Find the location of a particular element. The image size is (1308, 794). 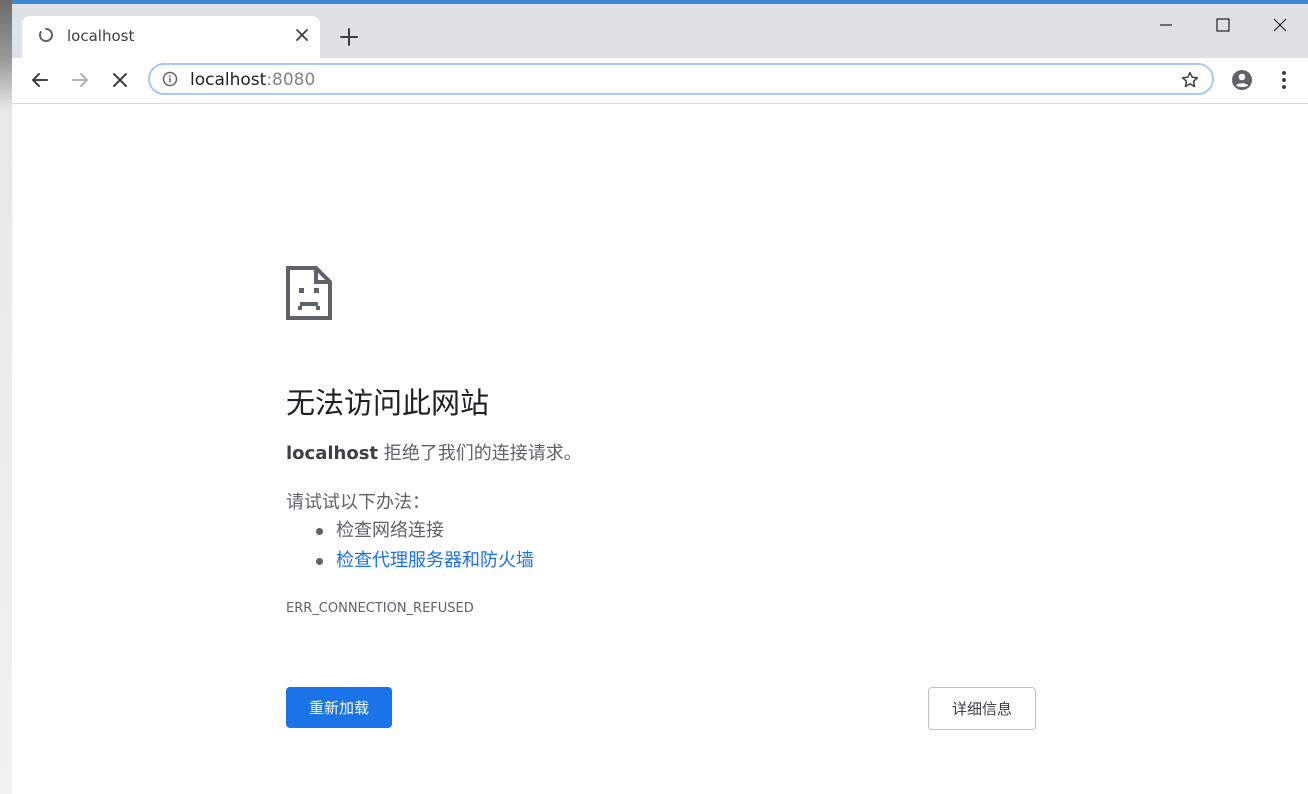

address-bar: localhost:8080 is located at coordinates (681, 79).